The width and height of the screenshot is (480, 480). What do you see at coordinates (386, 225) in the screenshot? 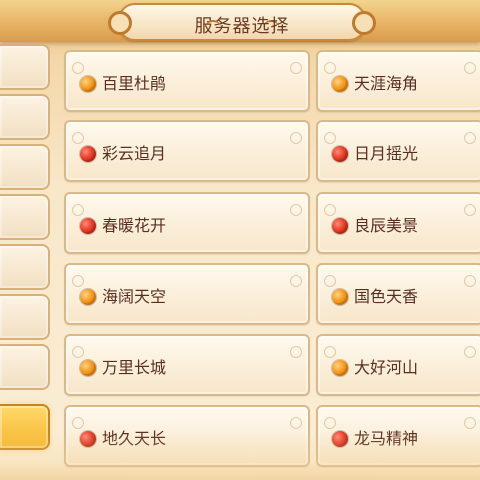
I see `server-name: 良辰美景` at bounding box center [386, 225].